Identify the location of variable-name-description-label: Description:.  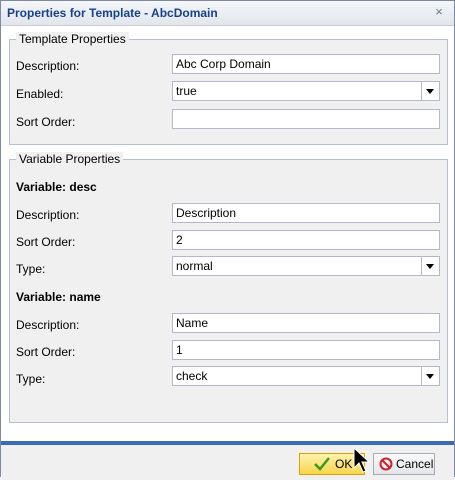
(48, 325).